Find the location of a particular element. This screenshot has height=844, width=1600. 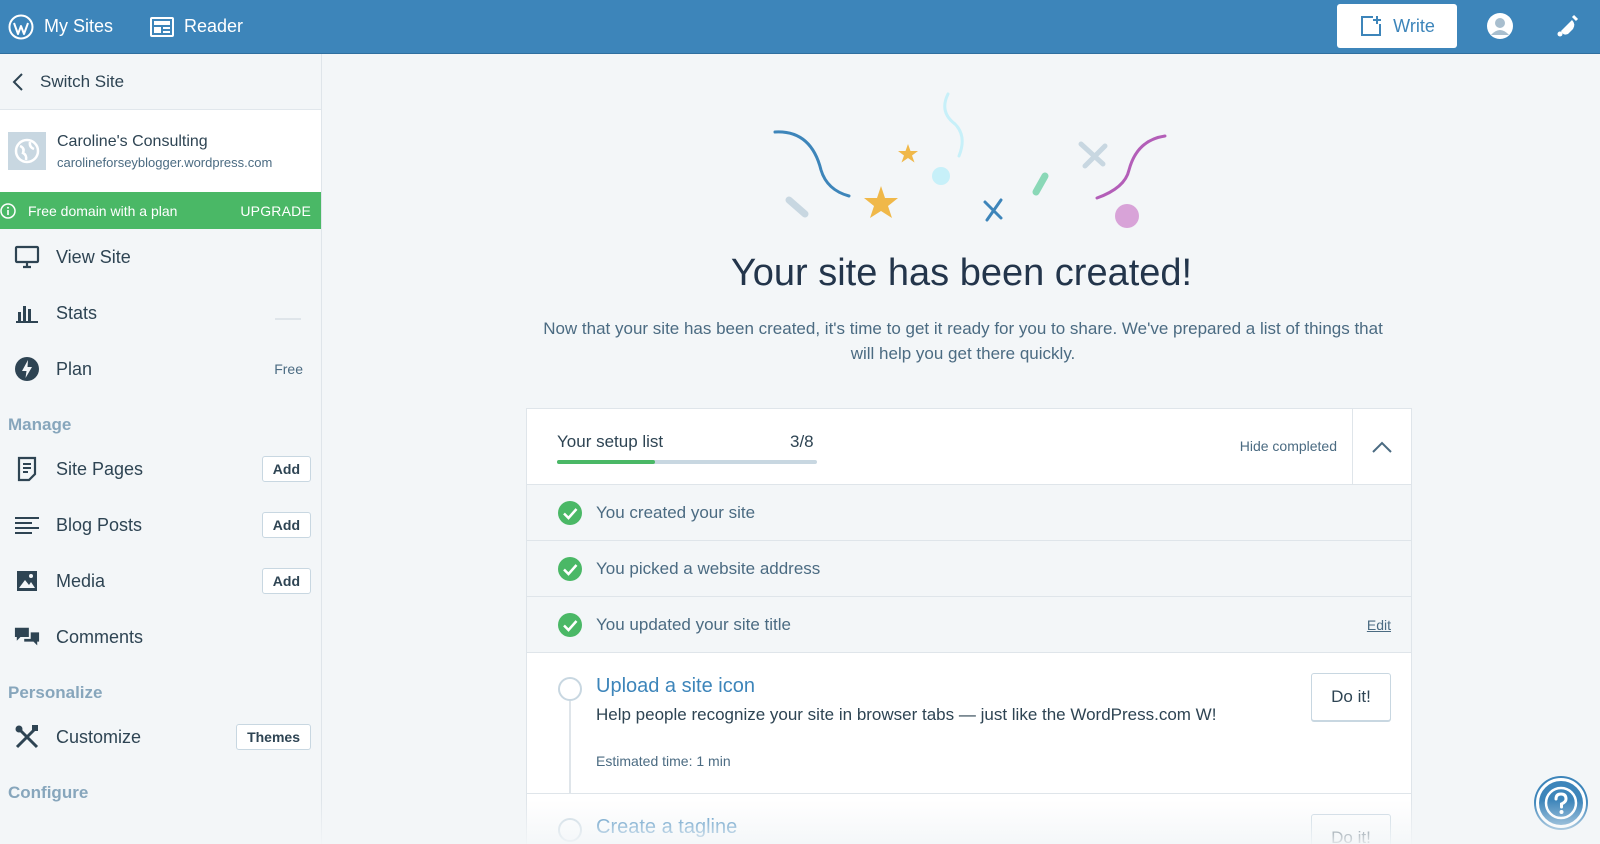

section-heading-manage: Manage is located at coordinates (40, 424).